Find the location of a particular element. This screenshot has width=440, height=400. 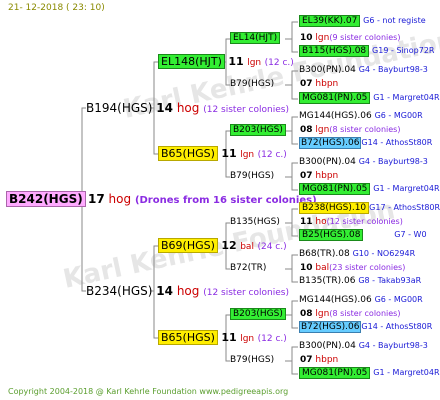

g2-queen-4: B65(HGS) 11 lgn (12 c.) is located at coordinates (222, 337).